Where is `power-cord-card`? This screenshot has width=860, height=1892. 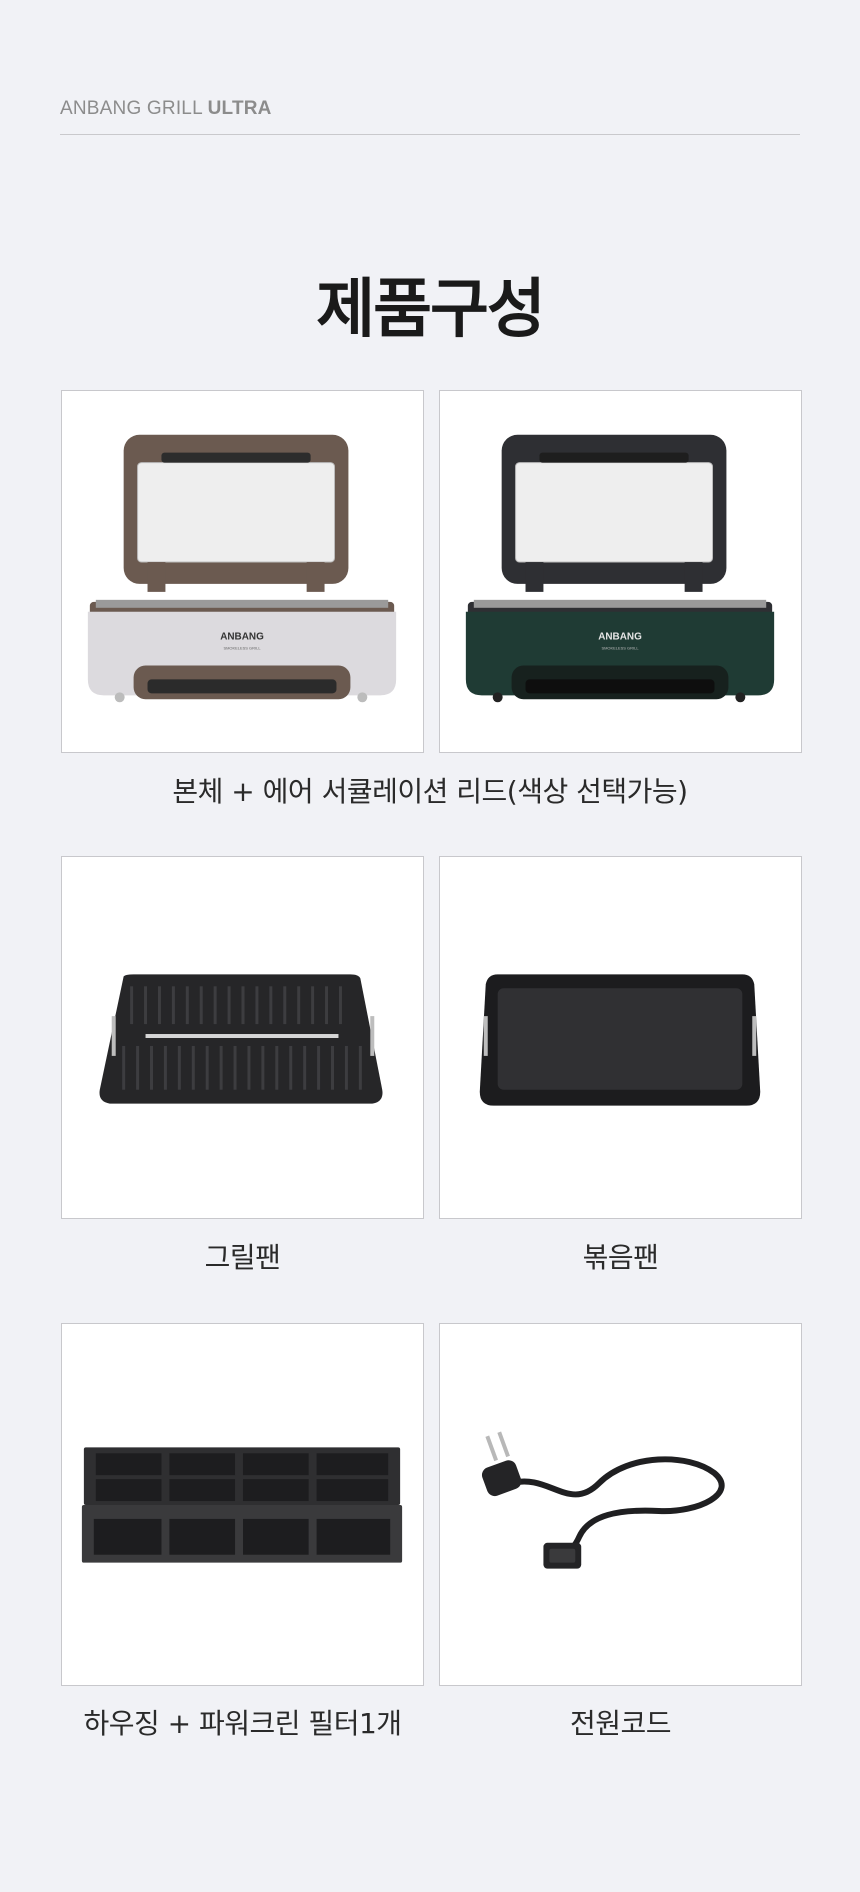 power-cord-card is located at coordinates (620, 1504).